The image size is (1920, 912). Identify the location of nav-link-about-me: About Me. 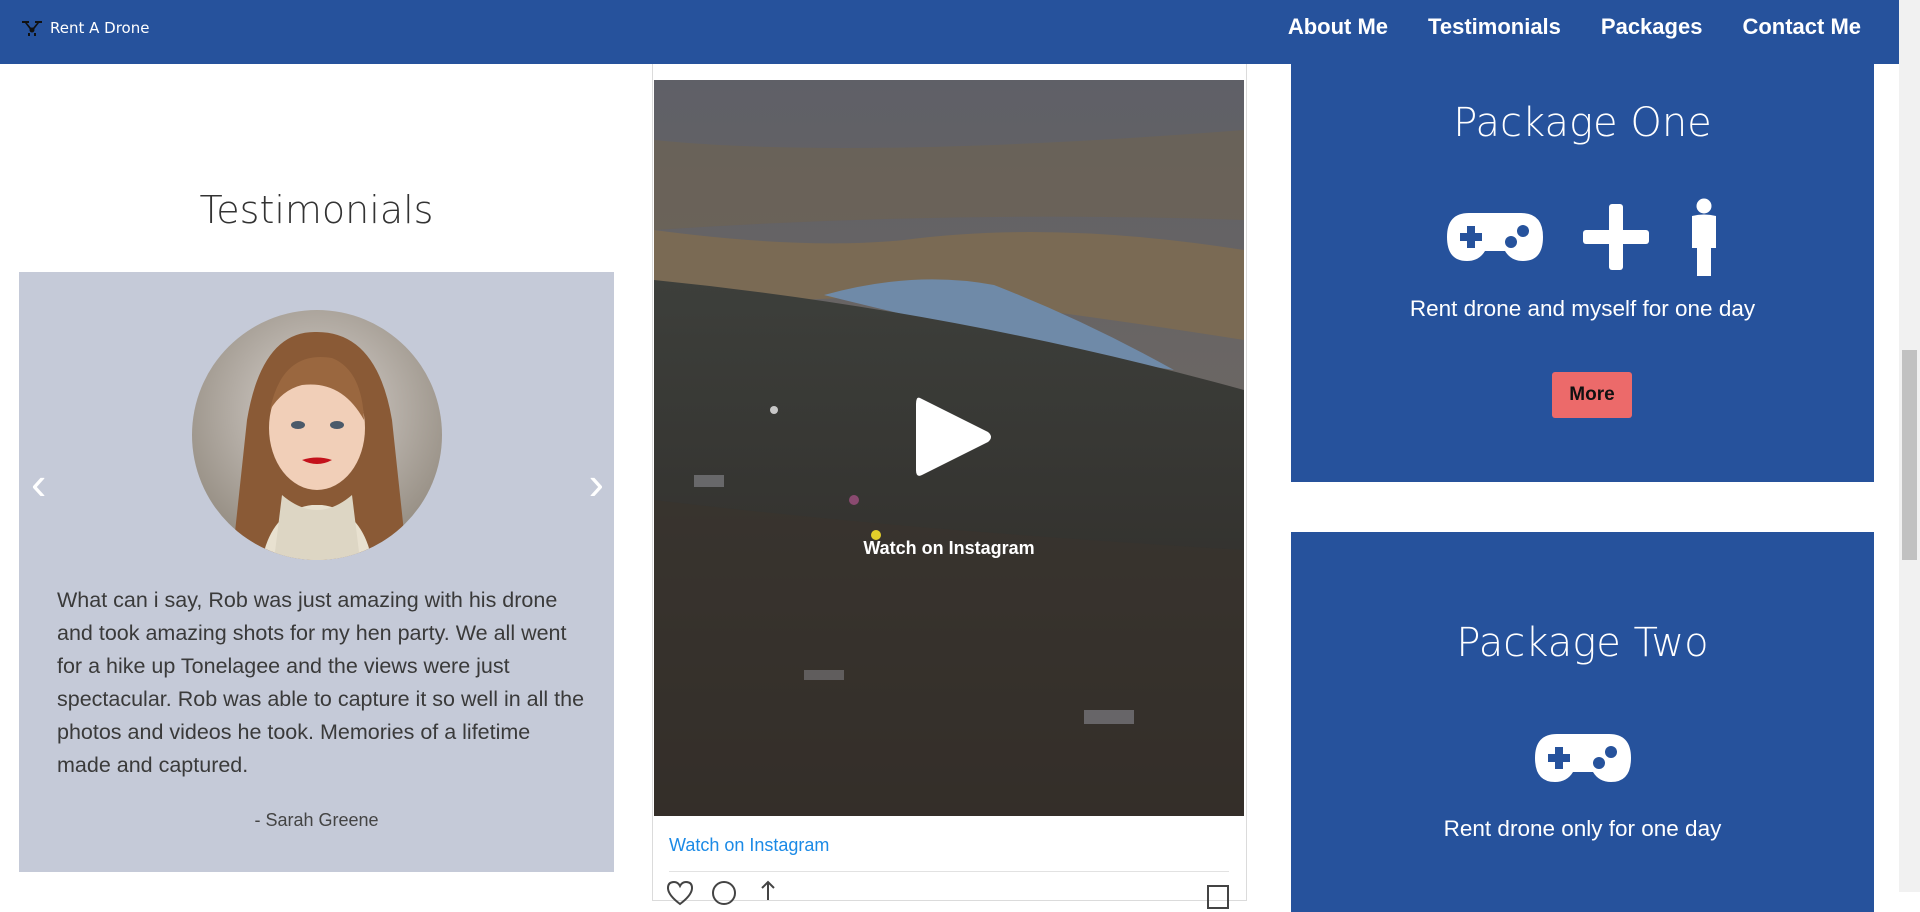
(1338, 27).